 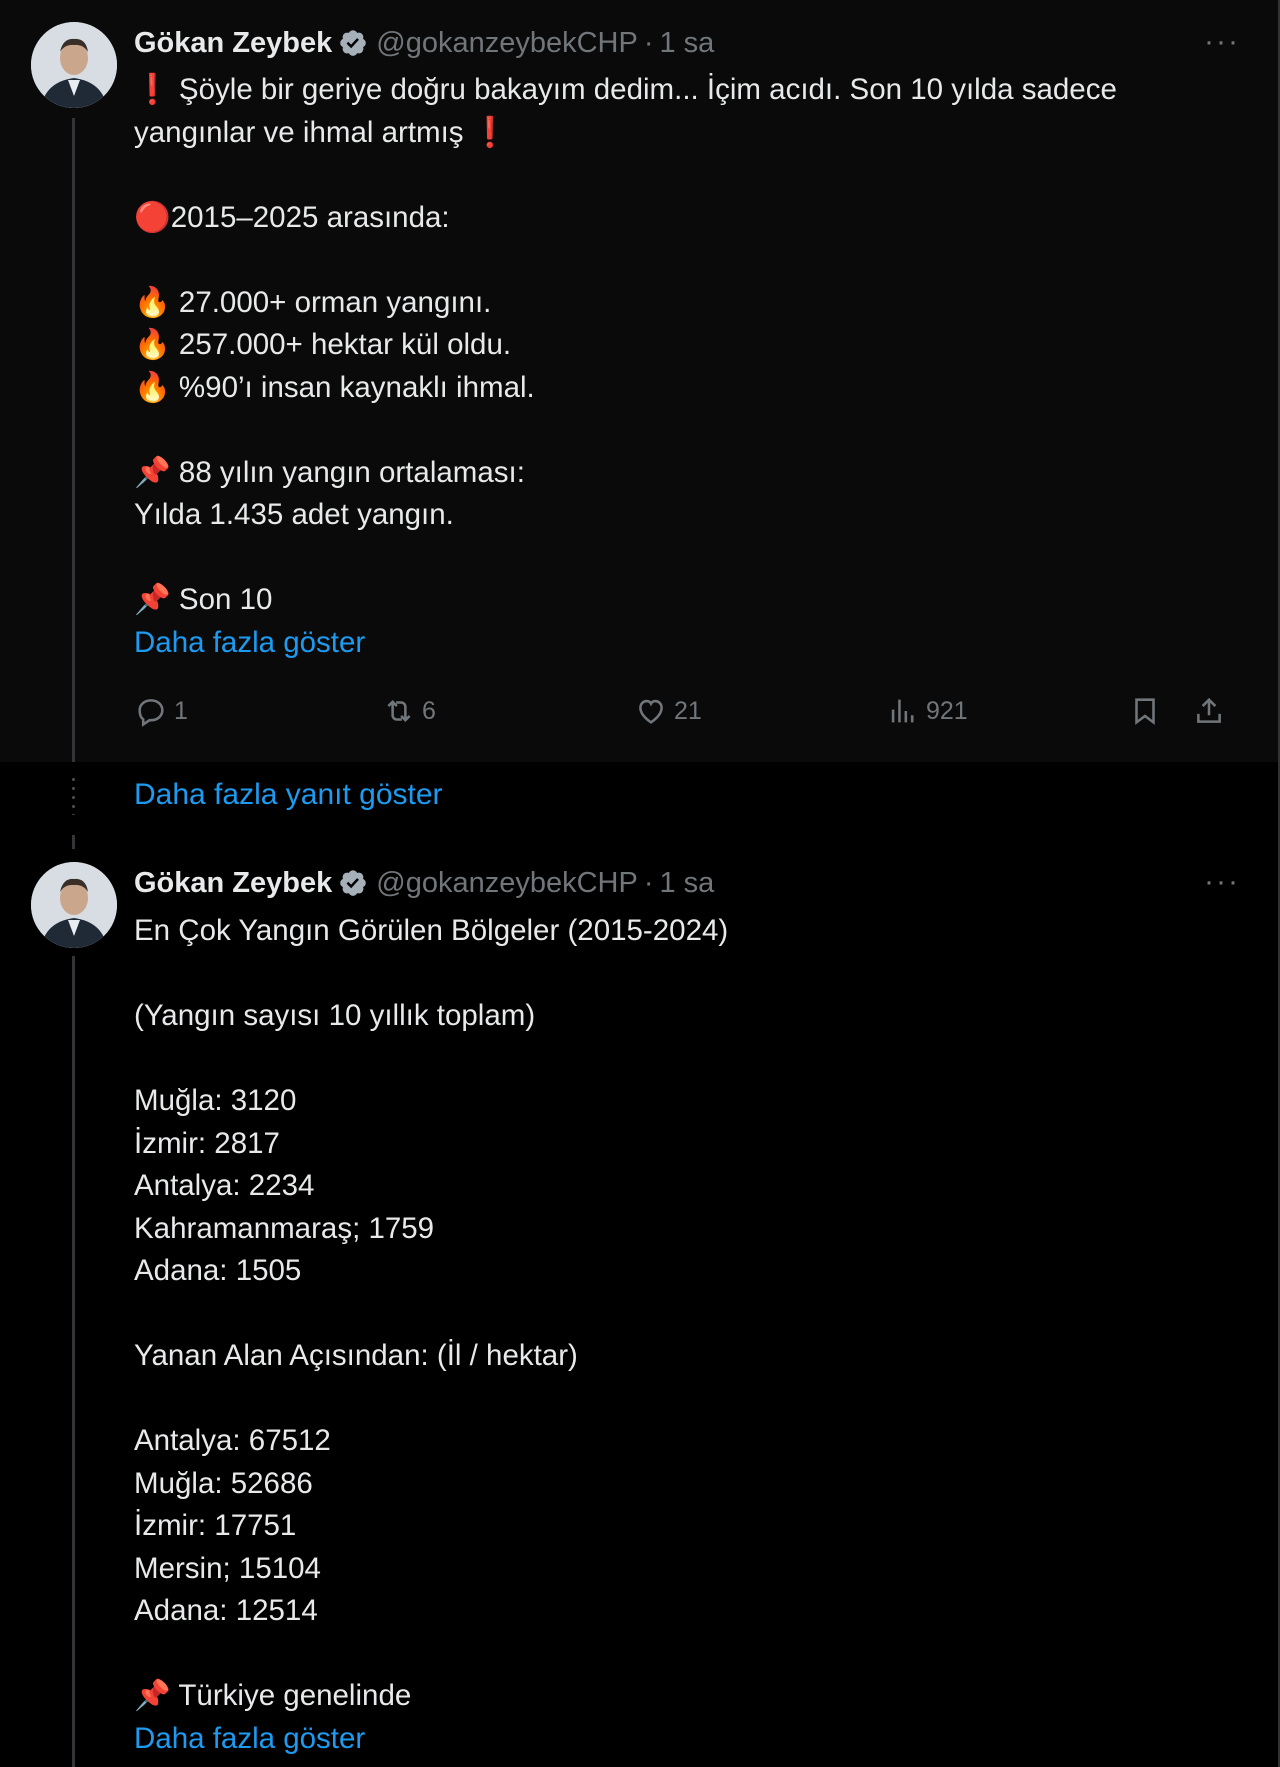 I want to click on reply-icon, so click(x=151, y=713).